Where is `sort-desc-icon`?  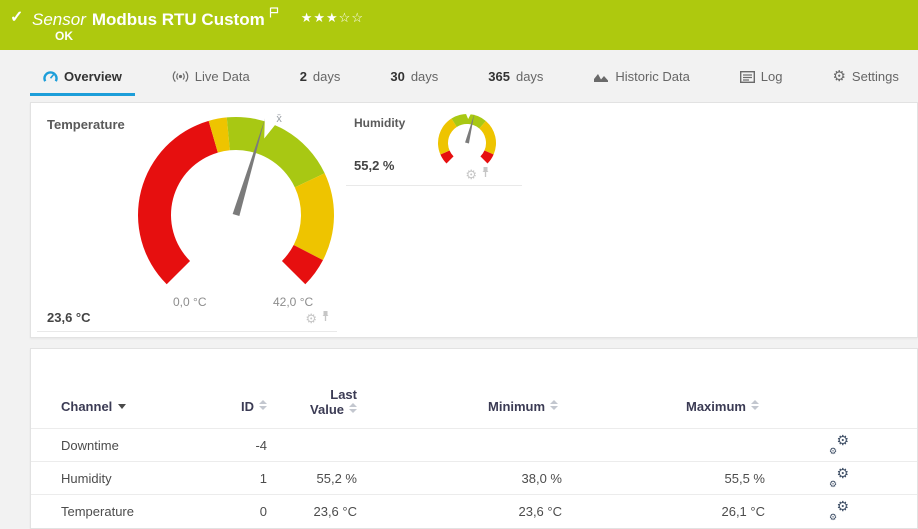 sort-desc-icon is located at coordinates (122, 406).